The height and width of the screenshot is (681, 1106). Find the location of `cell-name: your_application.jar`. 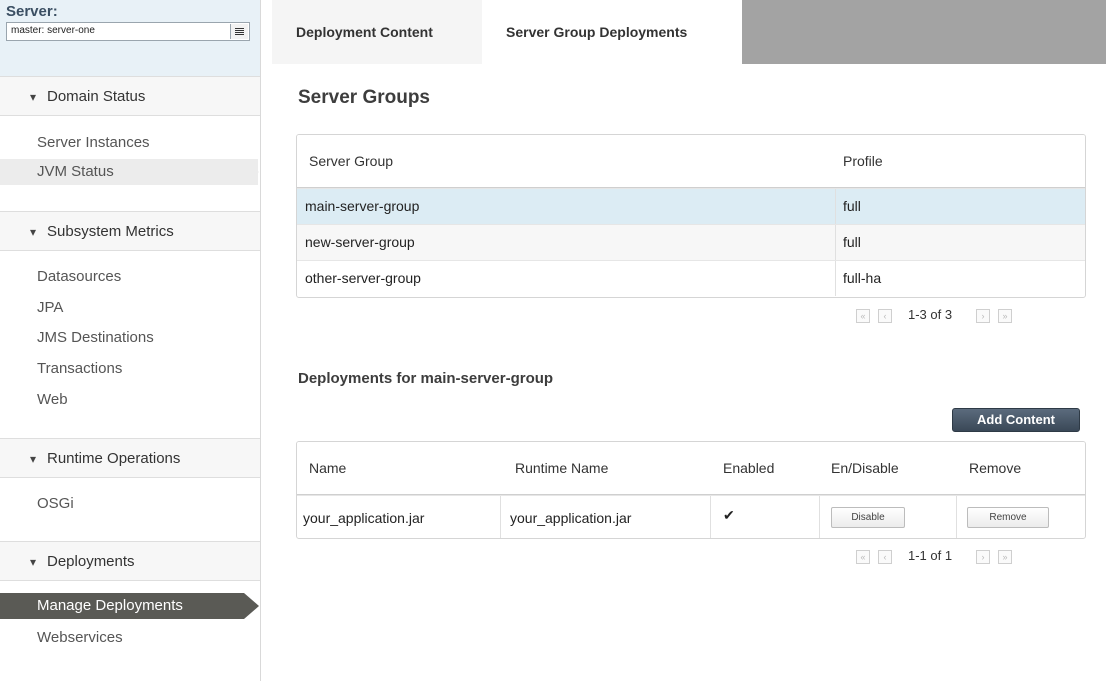

cell-name: your_application.jar is located at coordinates (364, 518).